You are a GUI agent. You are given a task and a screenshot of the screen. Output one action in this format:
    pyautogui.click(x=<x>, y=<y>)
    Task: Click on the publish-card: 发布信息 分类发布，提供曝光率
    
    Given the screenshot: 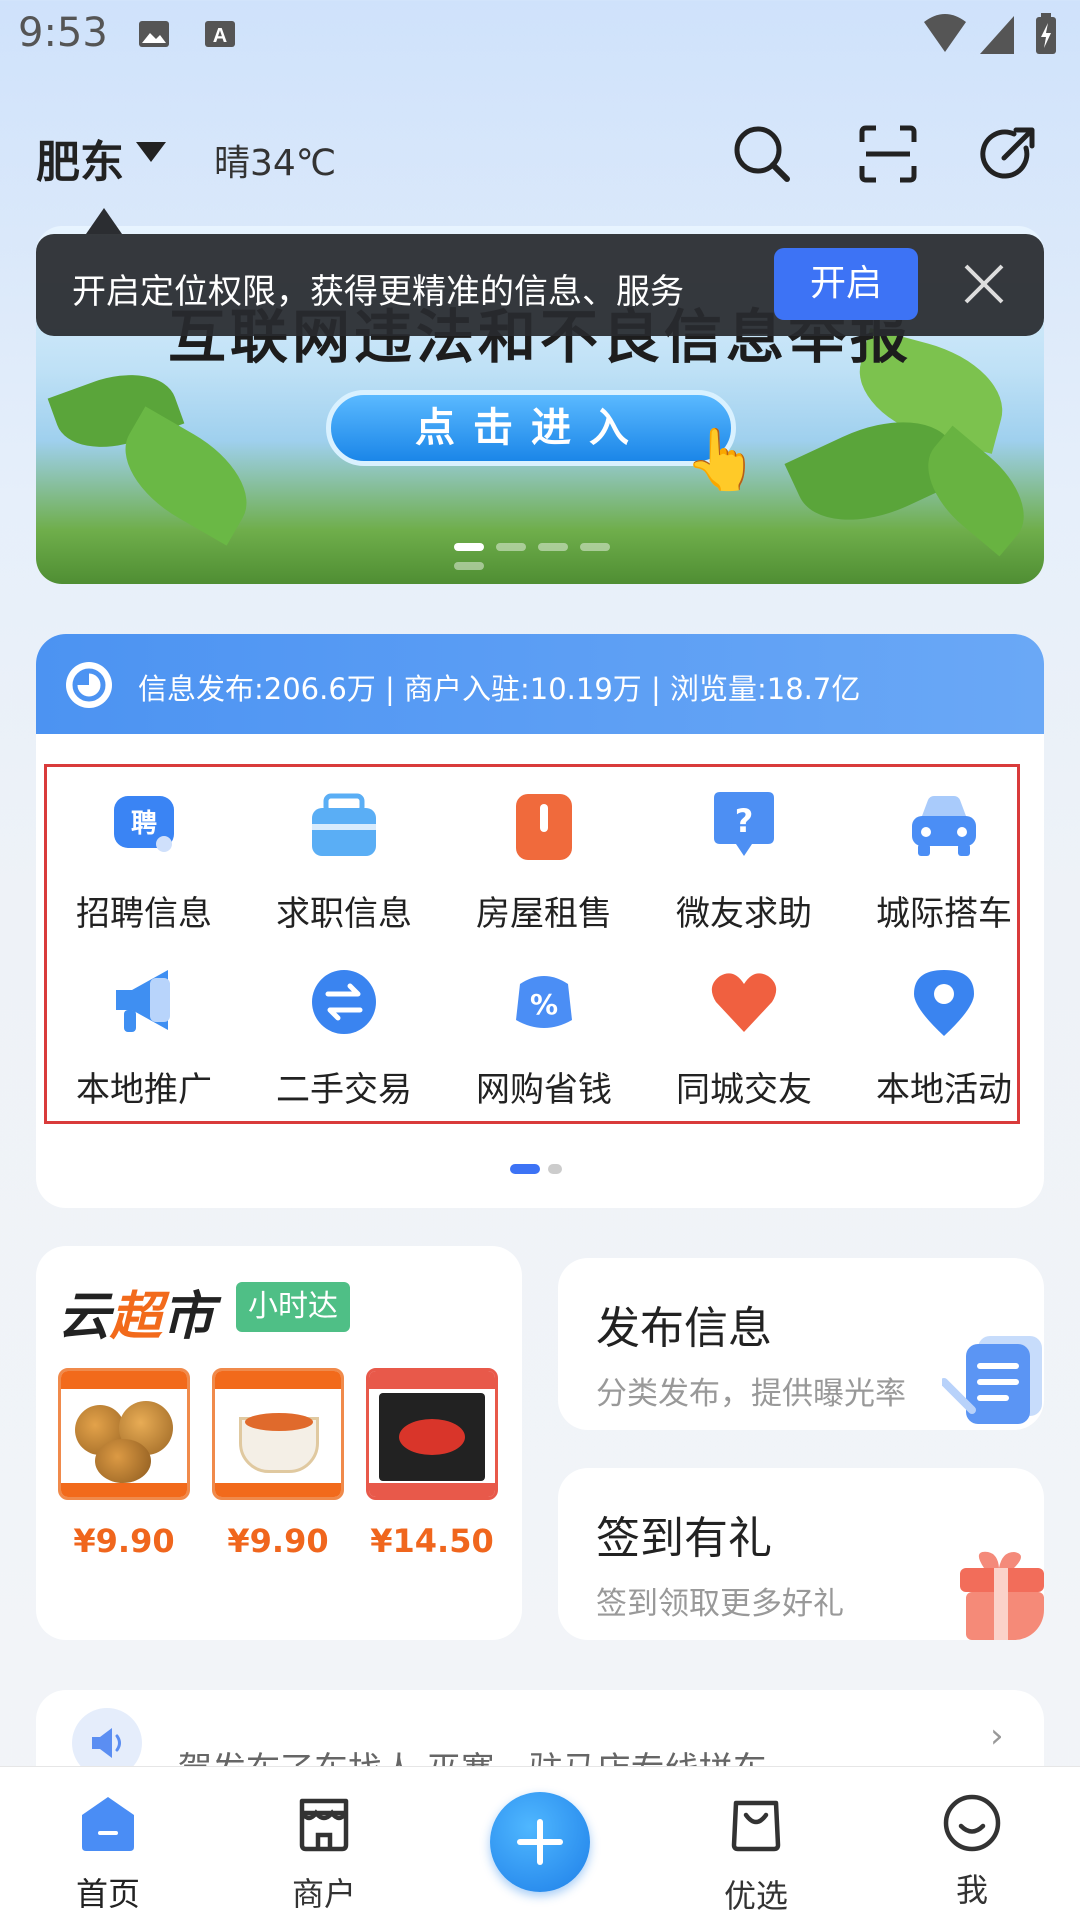 What is the action you would take?
    pyautogui.click(x=801, y=1344)
    